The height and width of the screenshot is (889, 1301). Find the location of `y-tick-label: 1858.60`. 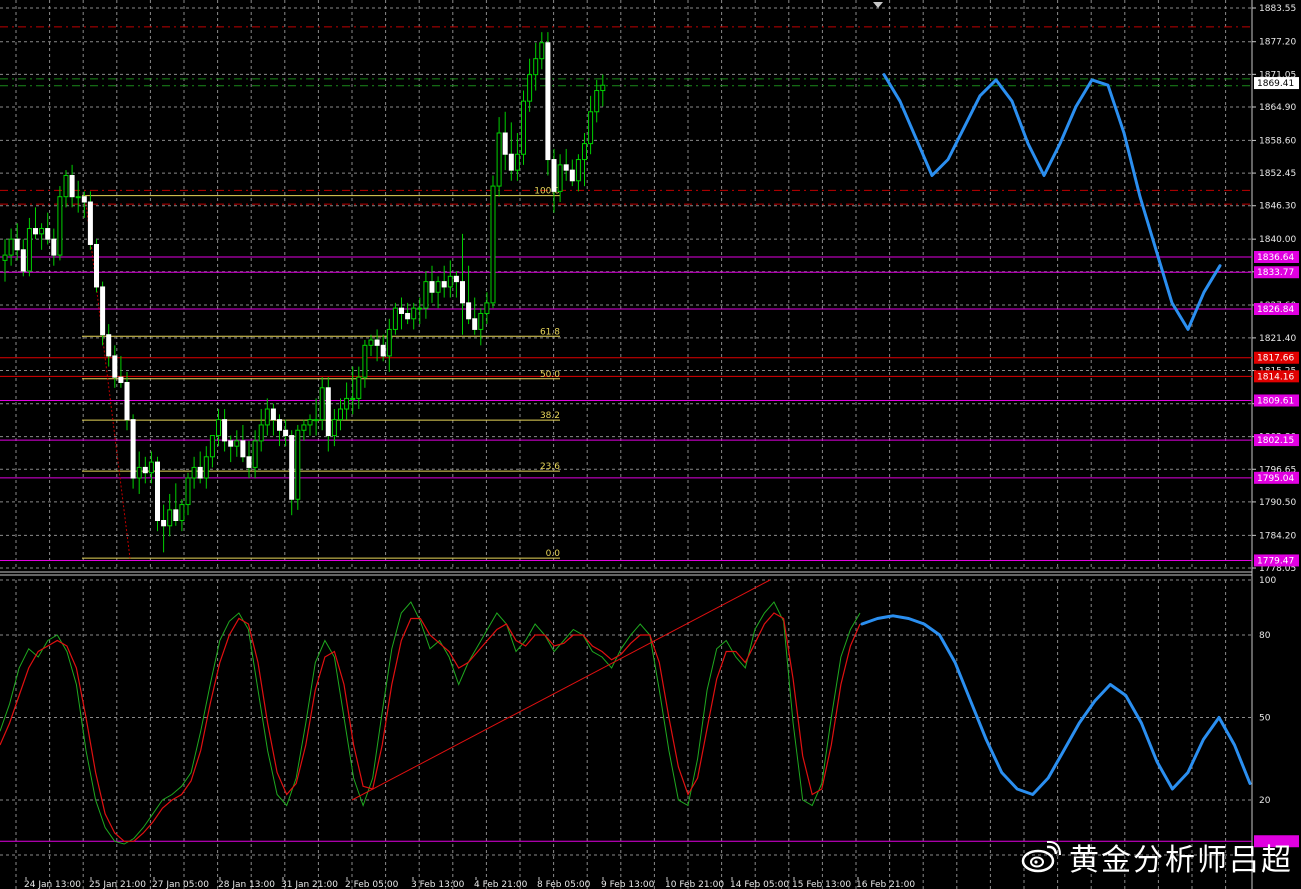

y-tick-label: 1858.60 is located at coordinates (1277, 141).